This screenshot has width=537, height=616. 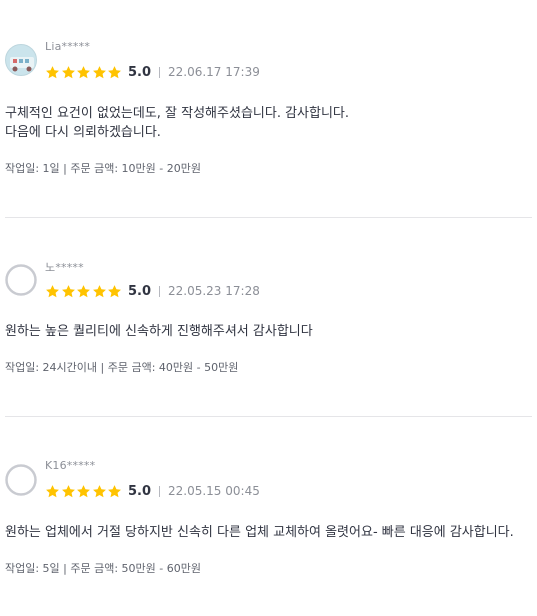 I want to click on order-info: 작업일: 1일 | 주문 금액: 10만원 - 20만원, so click(x=103, y=168).